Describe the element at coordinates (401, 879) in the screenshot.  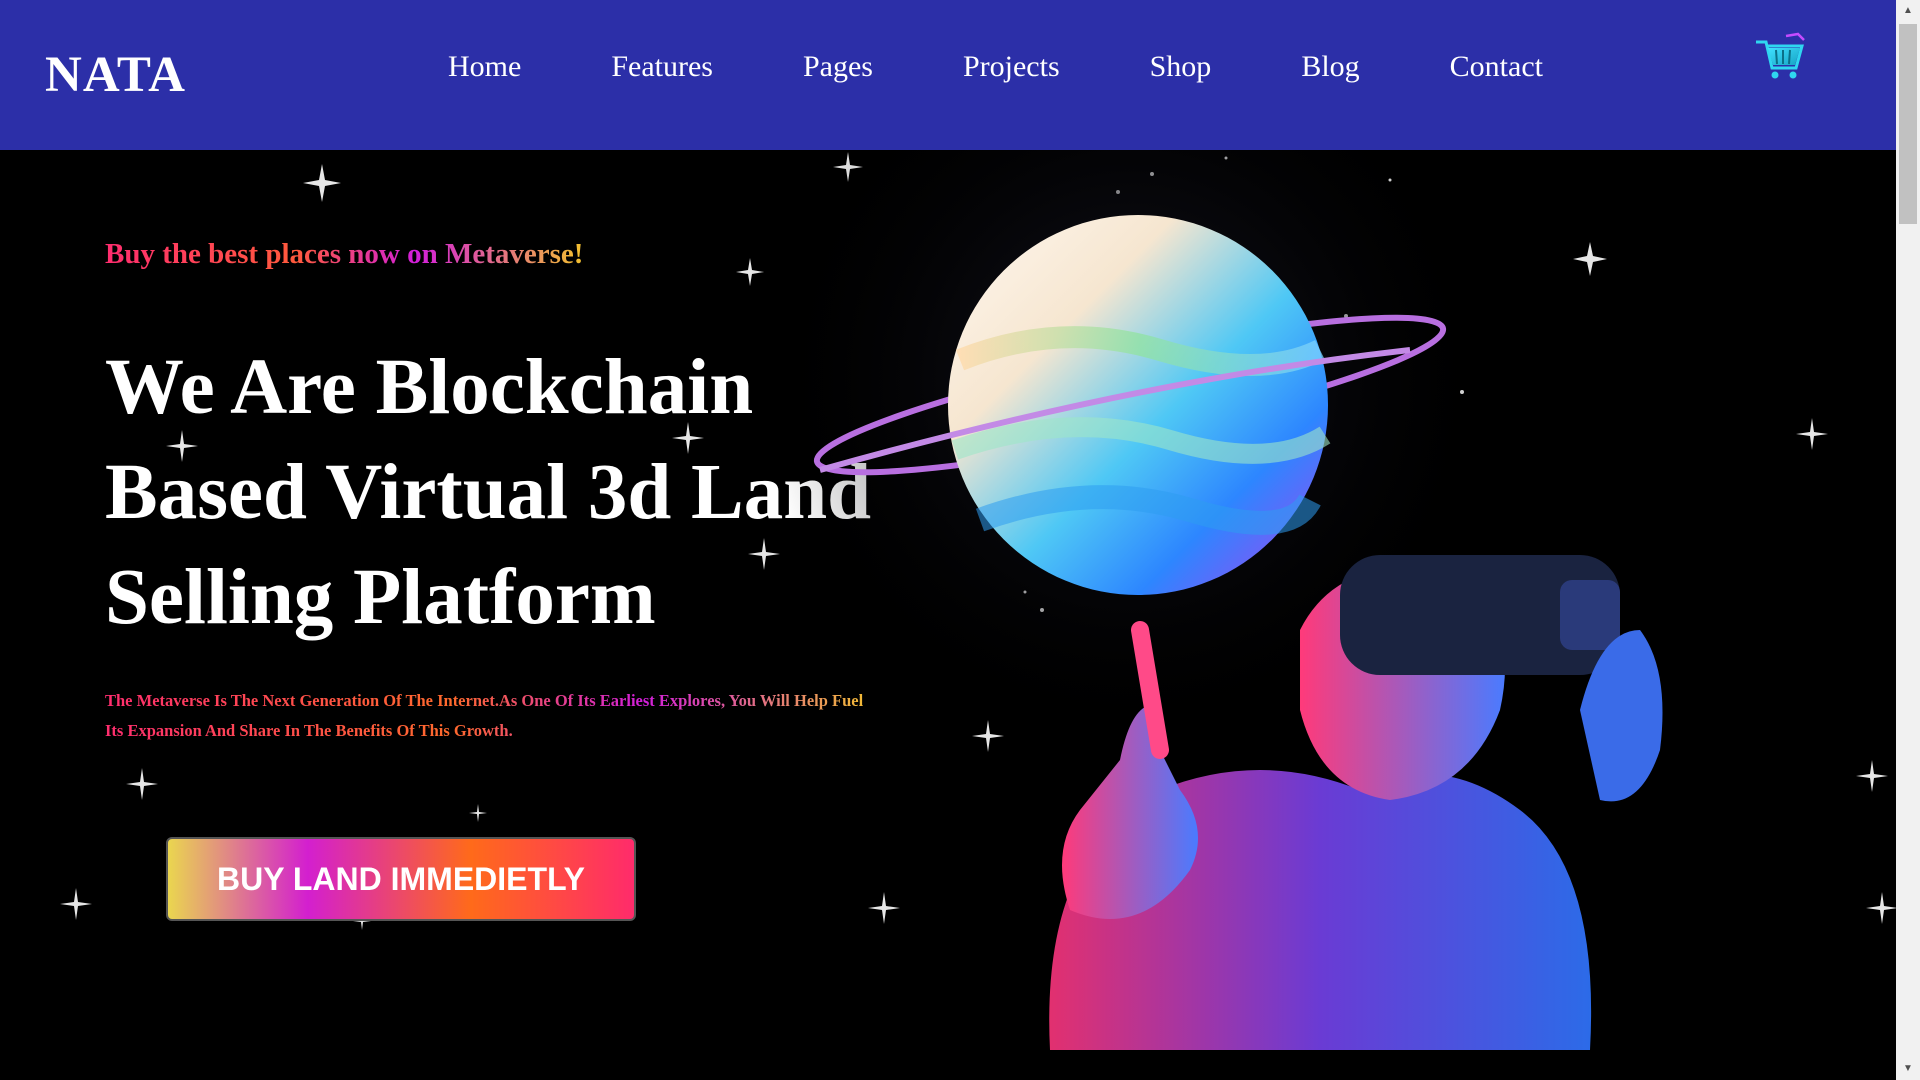
I see `buy-land-button: BUY LAND IMMEDIETLY` at that location.